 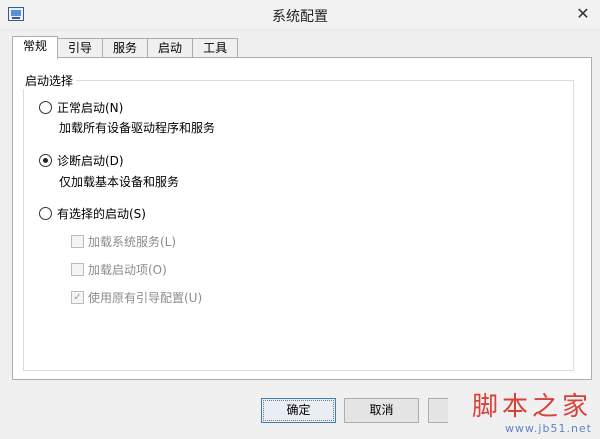 What do you see at coordinates (45, 160) in the screenshot?
I see `diagnostic-startup-radio` at bounding box center [45, 160].